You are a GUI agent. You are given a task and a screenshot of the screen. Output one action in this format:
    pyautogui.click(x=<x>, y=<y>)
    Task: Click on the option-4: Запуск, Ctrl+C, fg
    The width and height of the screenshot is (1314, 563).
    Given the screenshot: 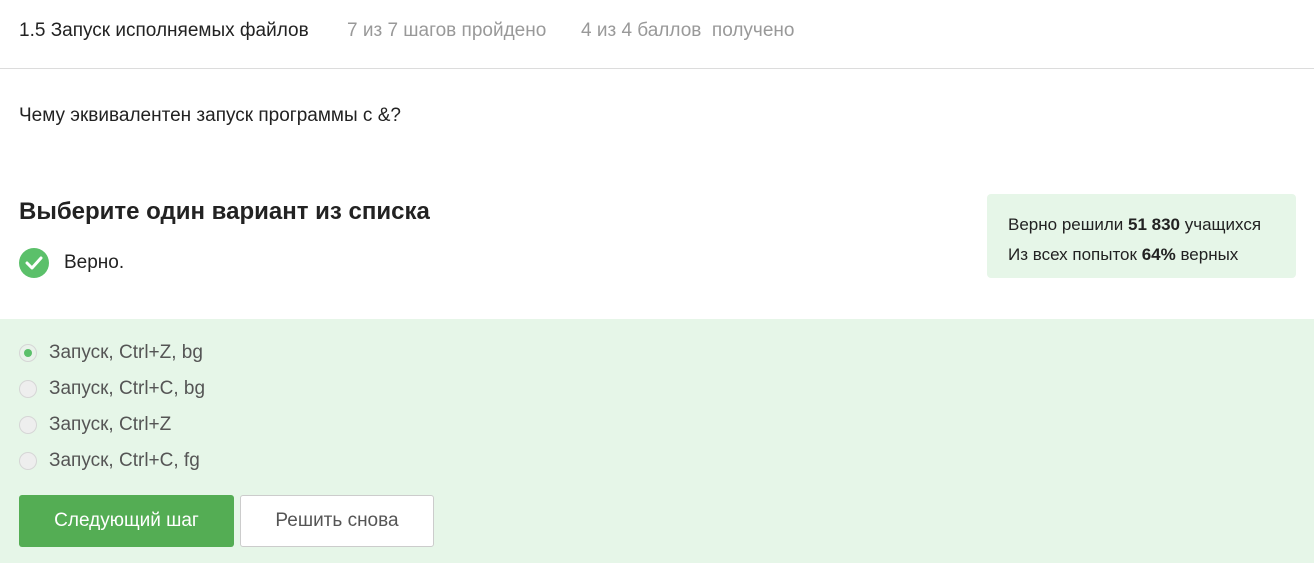 What is the action you would take?
    pyautogui.click(x=109, y=461)
    